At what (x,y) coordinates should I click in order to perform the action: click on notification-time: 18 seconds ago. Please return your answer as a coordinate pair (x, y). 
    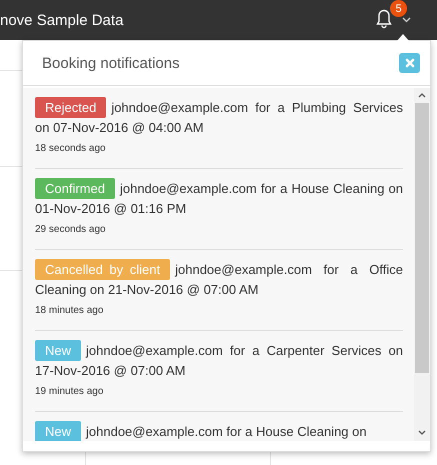
    Looking at the image, I should click on (70, 148).